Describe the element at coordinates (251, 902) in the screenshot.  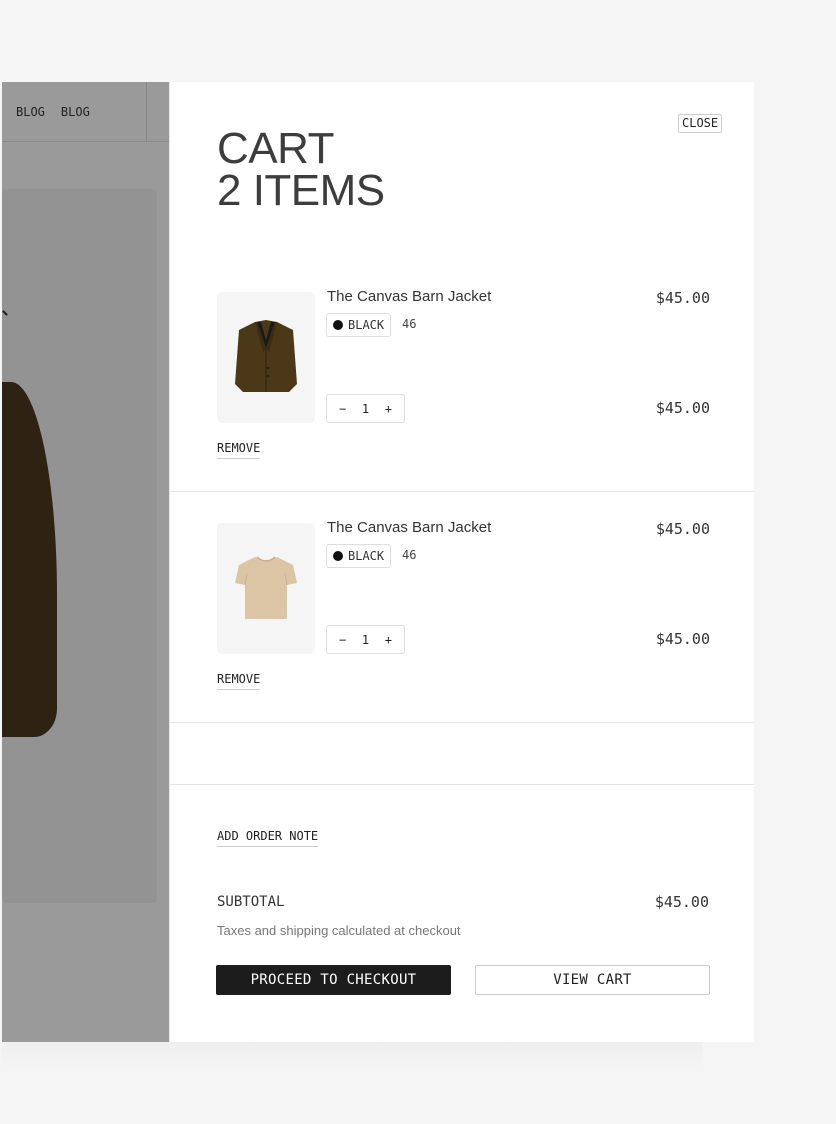
I see `subtotal-label: SUBTOTAL` at that location.